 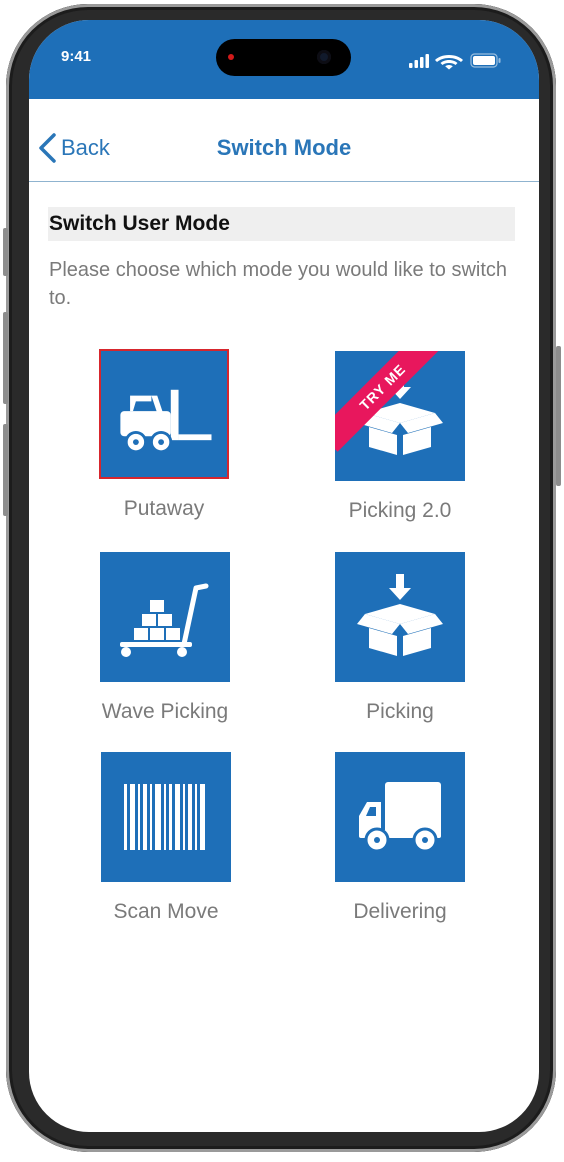 I want to click on volume-down-button, so click(x=5, y=470).